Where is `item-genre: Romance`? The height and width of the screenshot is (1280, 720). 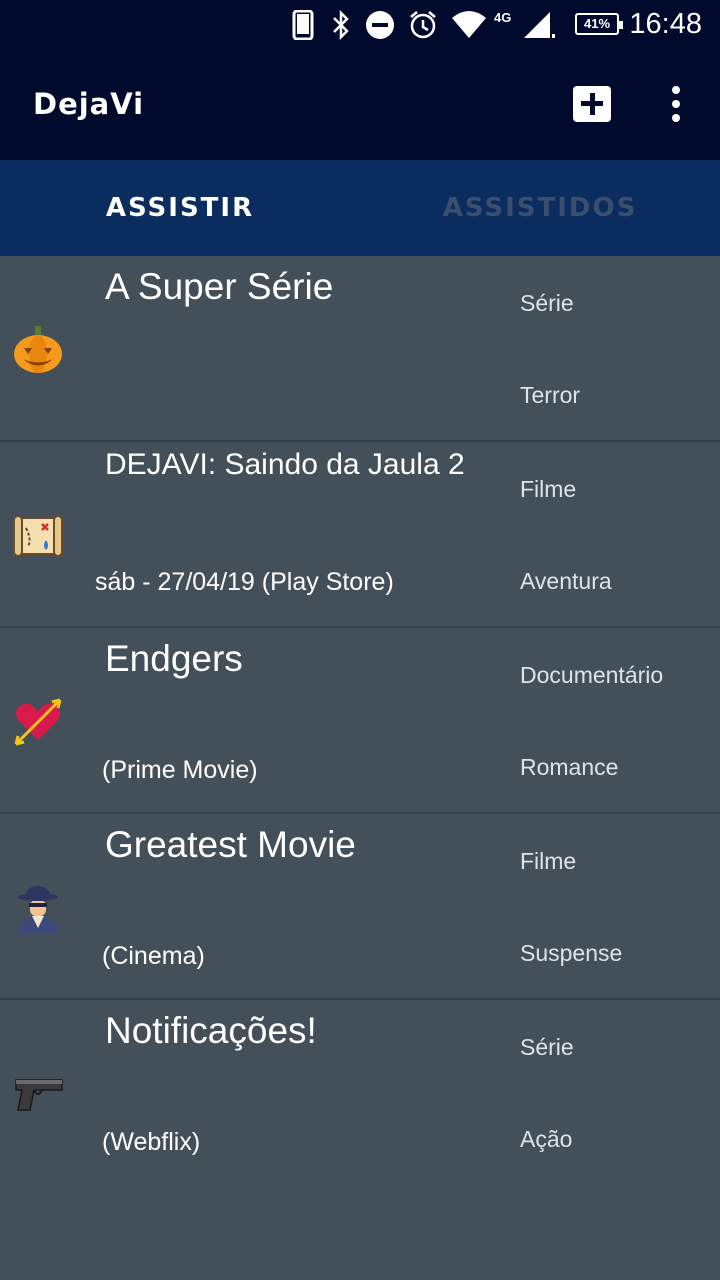 item-genre: Romance is located at coordinates (569, 767).